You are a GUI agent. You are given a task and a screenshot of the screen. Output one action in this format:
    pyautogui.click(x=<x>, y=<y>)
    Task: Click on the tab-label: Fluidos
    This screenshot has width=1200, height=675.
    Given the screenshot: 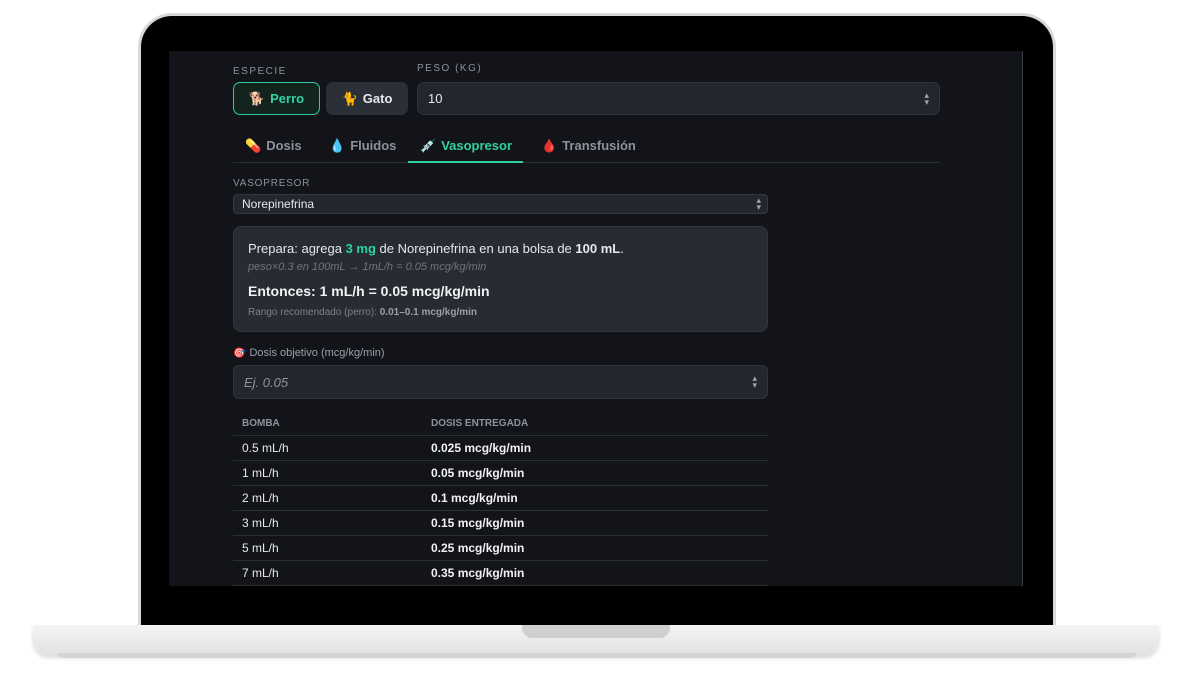 What is the action you would take?
    pyautogui.click(x=373, y=145)
    